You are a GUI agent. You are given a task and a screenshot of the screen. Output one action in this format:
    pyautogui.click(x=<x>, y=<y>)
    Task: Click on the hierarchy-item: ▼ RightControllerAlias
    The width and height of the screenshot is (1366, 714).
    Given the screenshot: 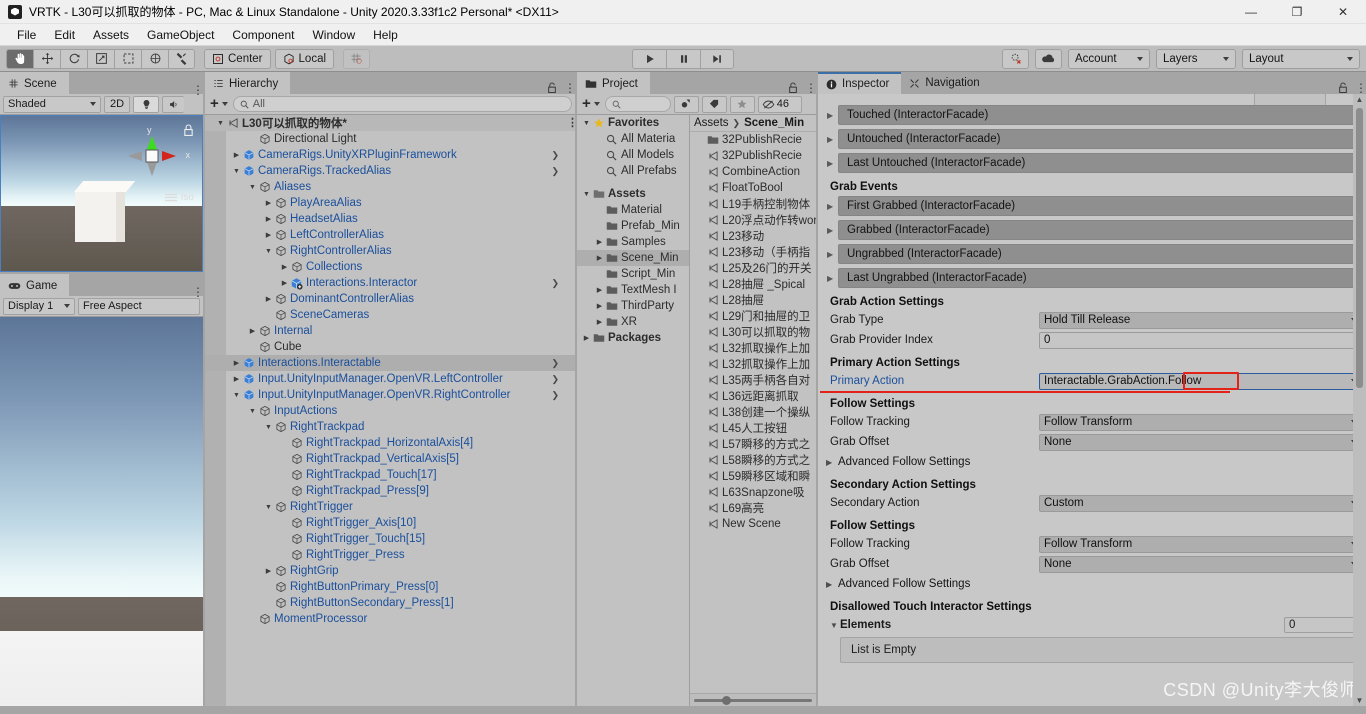 What is the action you would take?
    pyautogui.click(x=390, y=251)
    